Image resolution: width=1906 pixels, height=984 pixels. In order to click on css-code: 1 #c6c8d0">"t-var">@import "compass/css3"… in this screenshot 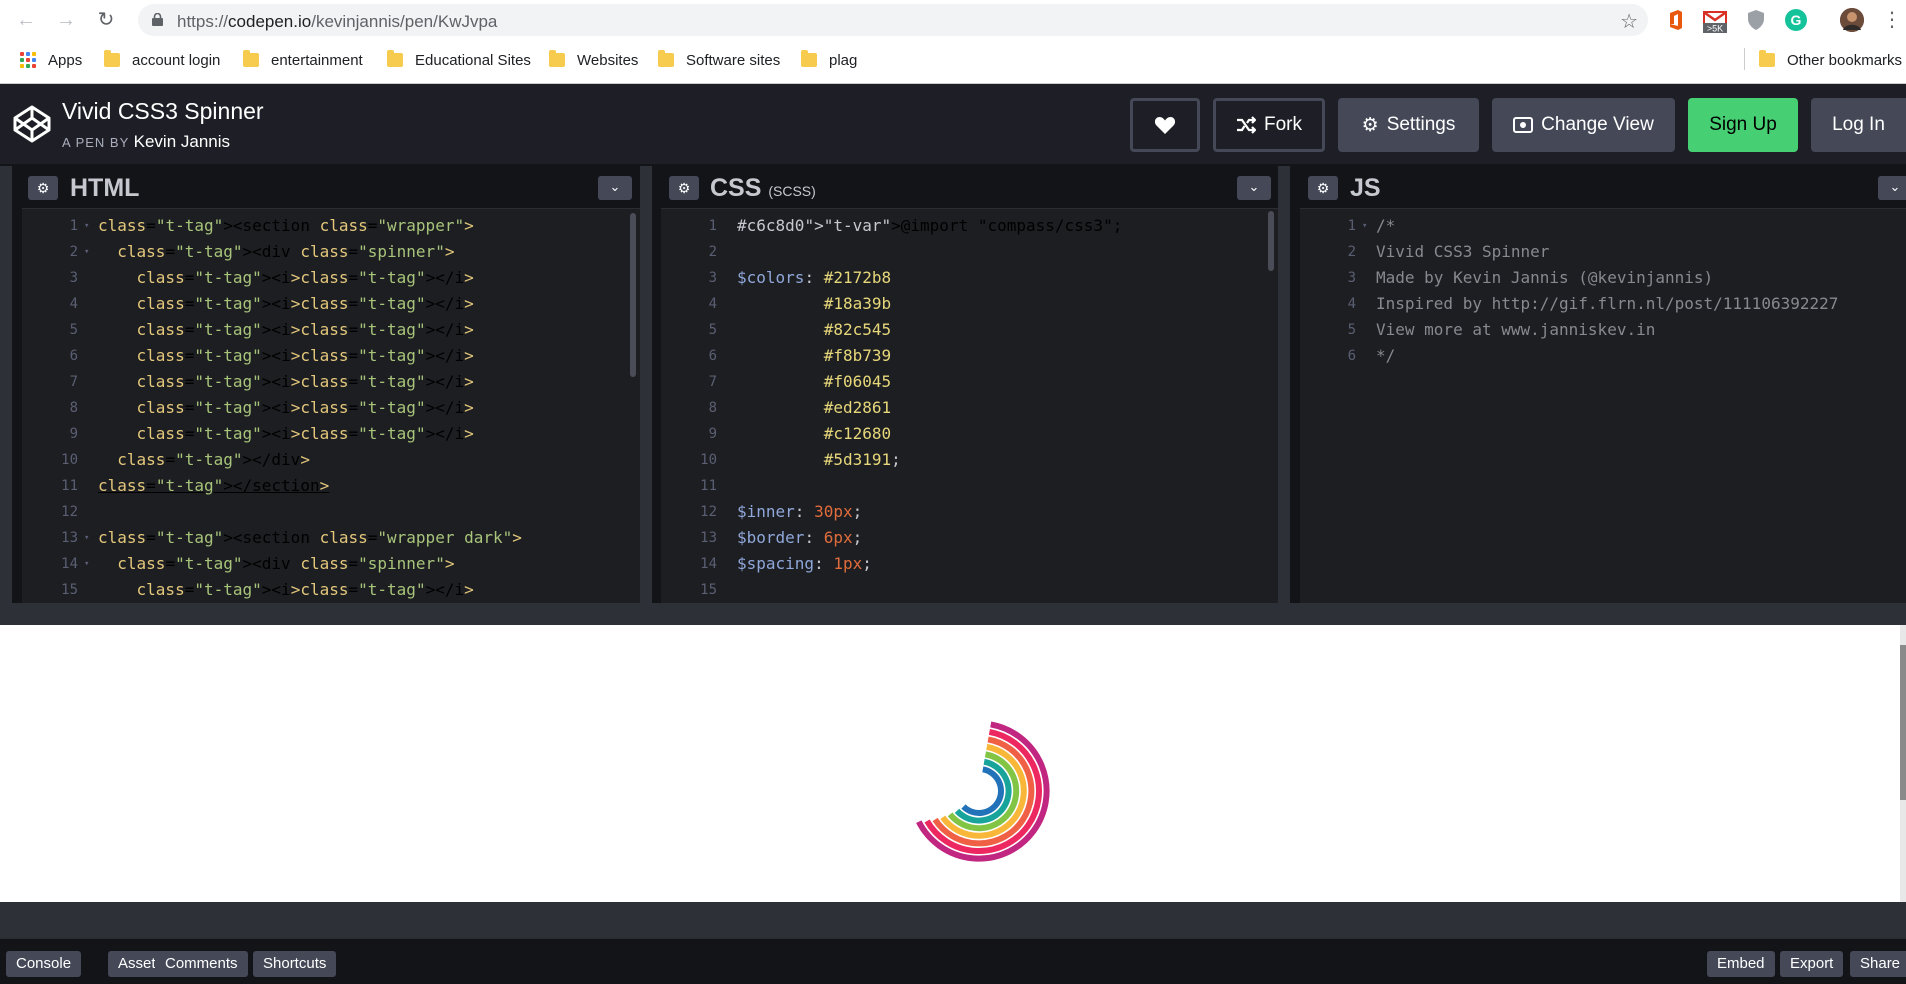, I will do `click(969, 408)`.